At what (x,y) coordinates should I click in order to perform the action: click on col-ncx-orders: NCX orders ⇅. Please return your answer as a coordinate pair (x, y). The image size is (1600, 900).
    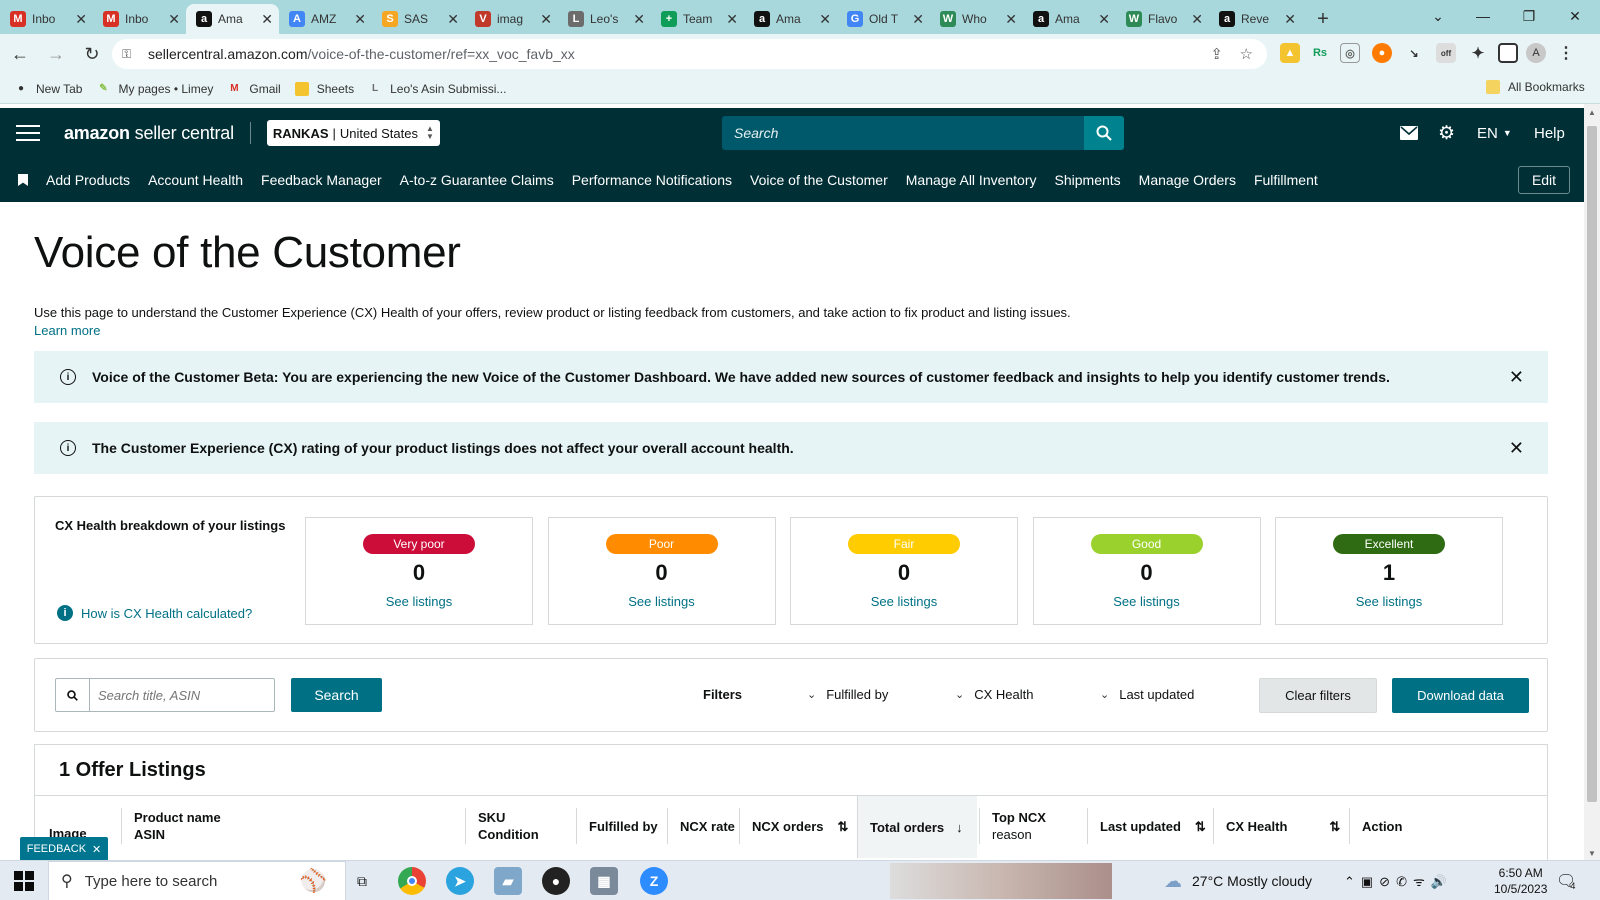
    Looking at the image, I should click on (793, 826).